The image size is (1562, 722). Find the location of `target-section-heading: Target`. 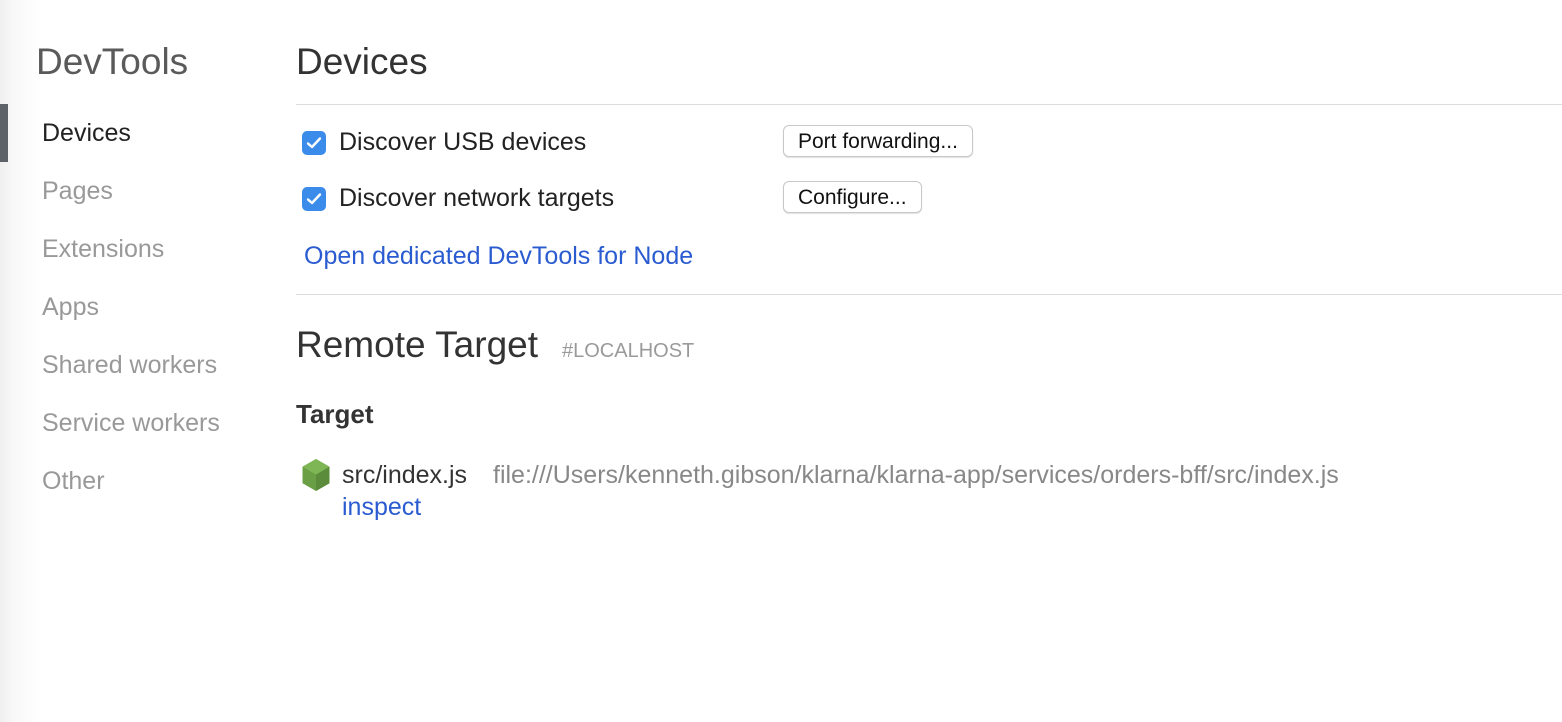

target-section-heading: Target is located at coordinates (335, 414).